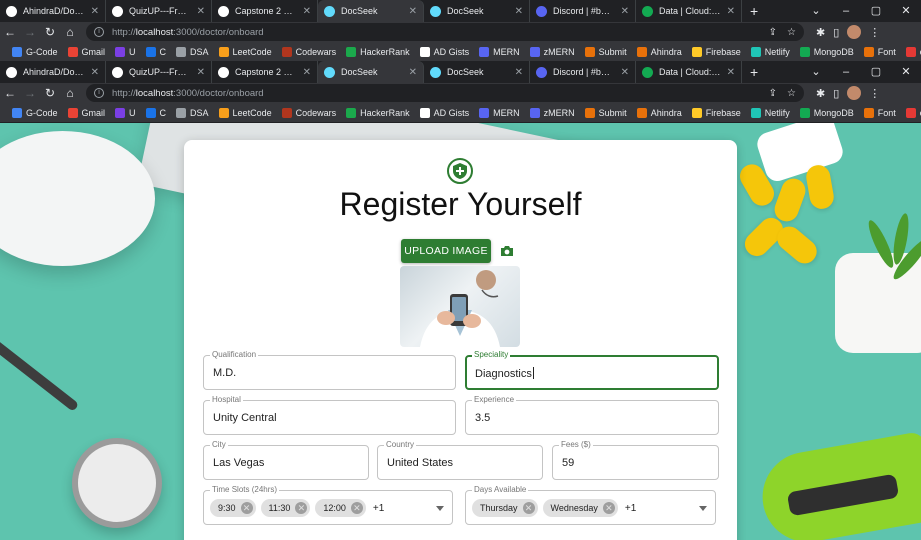 This screenshot has height=540, width=921. What do you see at coordinates (606, 112) in the screenshot?
I see `bookmark-item: Submit` at bounding box center [606, 112].